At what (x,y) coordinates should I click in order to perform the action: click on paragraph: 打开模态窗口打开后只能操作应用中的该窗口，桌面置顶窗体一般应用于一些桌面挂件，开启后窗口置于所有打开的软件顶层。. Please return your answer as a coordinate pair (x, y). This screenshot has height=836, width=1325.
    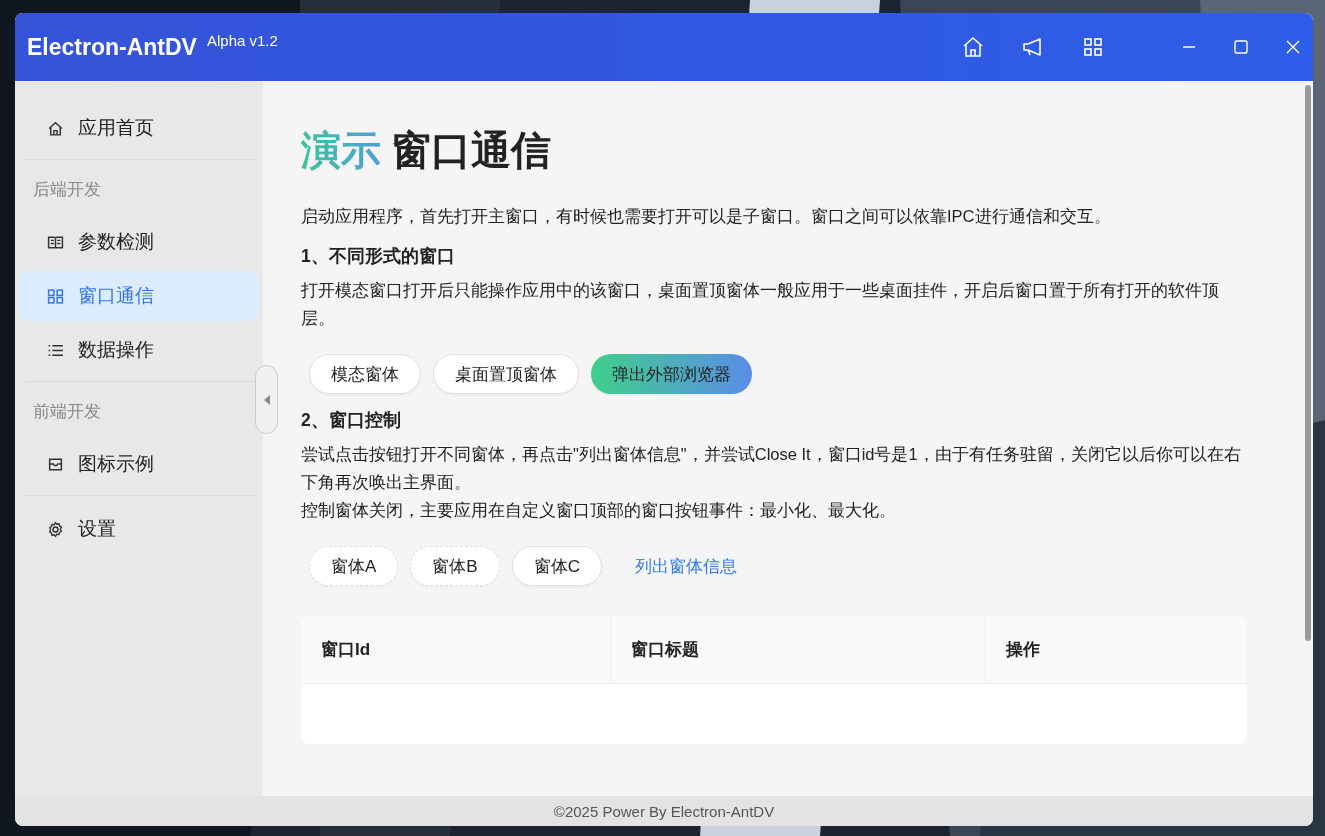
    Looking at the image, I should click on (760, 304).